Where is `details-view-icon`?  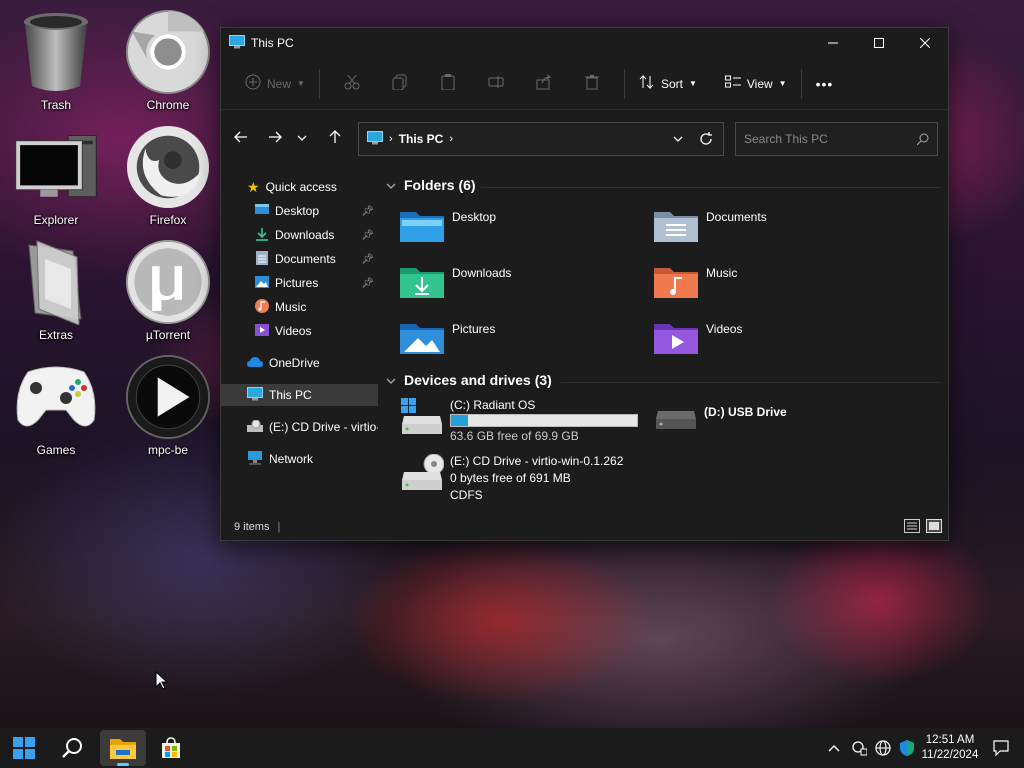 details-view-icon is located at coordinates (912, 526).